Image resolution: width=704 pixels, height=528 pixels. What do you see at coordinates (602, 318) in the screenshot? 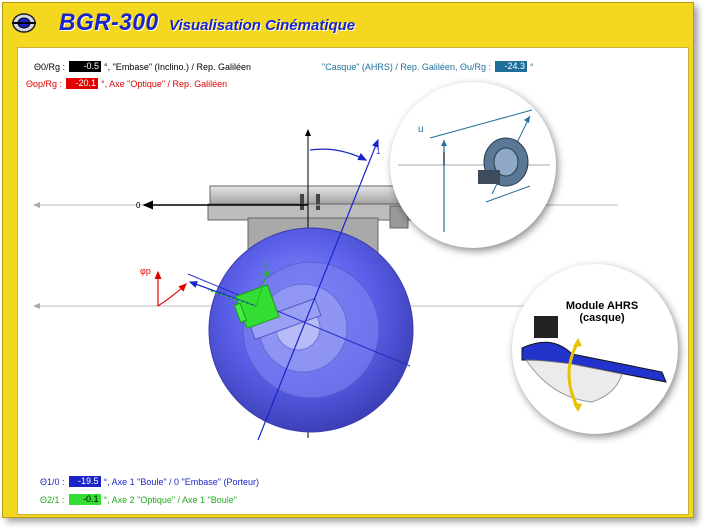
I see `module-subtitle: (casque)` at bounding box center [602, 318].